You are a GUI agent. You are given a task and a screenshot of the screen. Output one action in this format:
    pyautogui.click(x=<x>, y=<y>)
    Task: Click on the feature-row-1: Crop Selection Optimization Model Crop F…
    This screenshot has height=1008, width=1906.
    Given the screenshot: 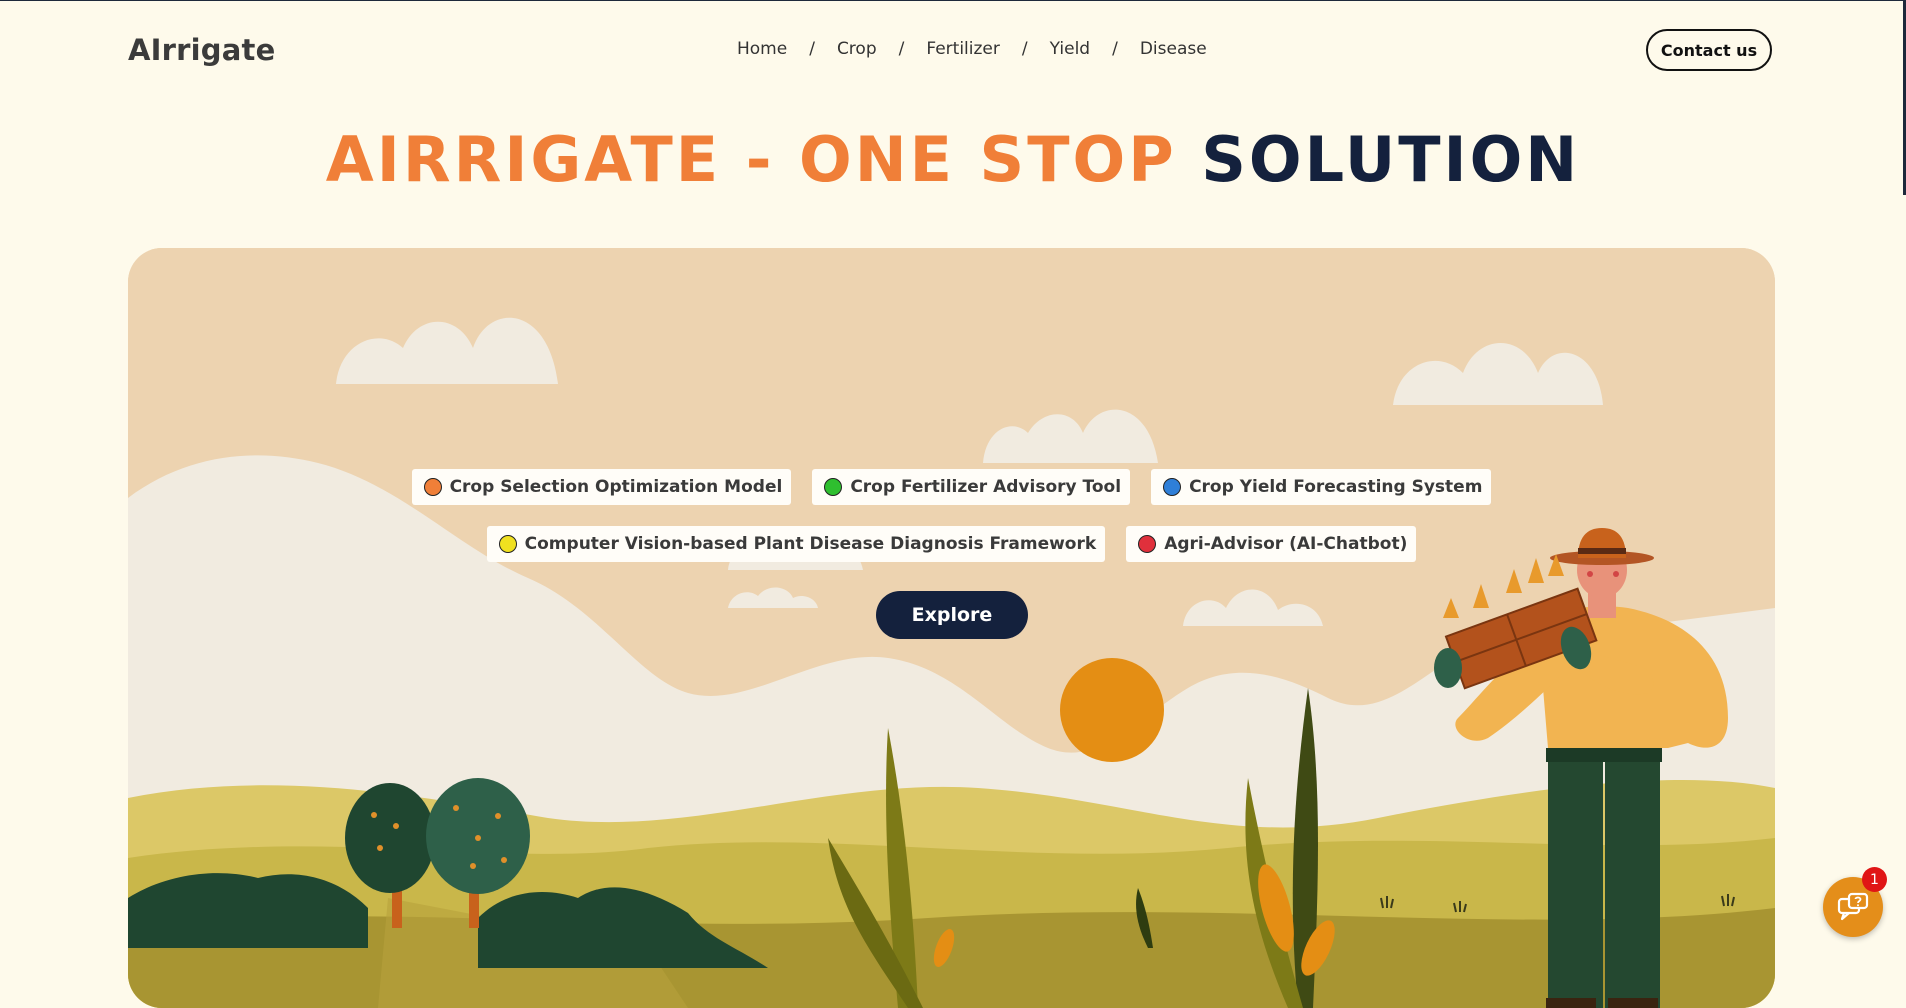 What is the action you would take?
    pyautogui.click(x=951, y=487)
    